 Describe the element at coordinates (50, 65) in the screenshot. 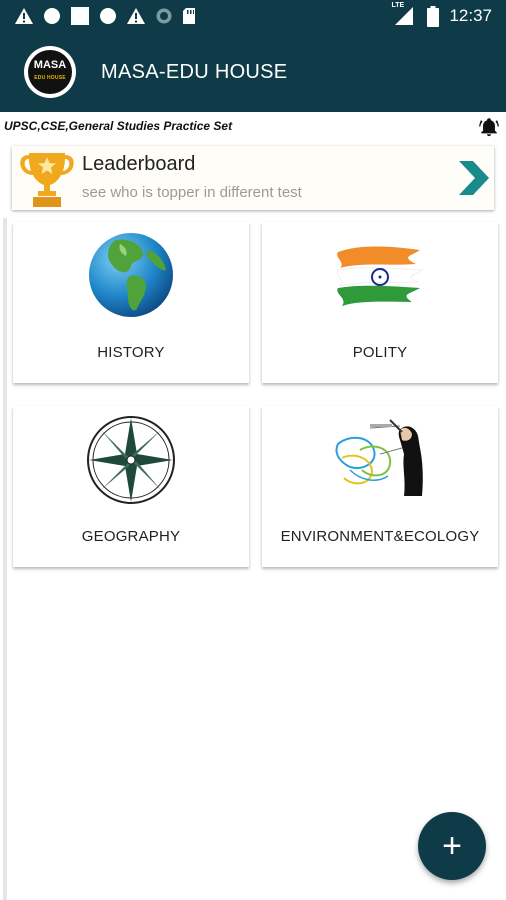

I see `logo-text: MASA` at that location.